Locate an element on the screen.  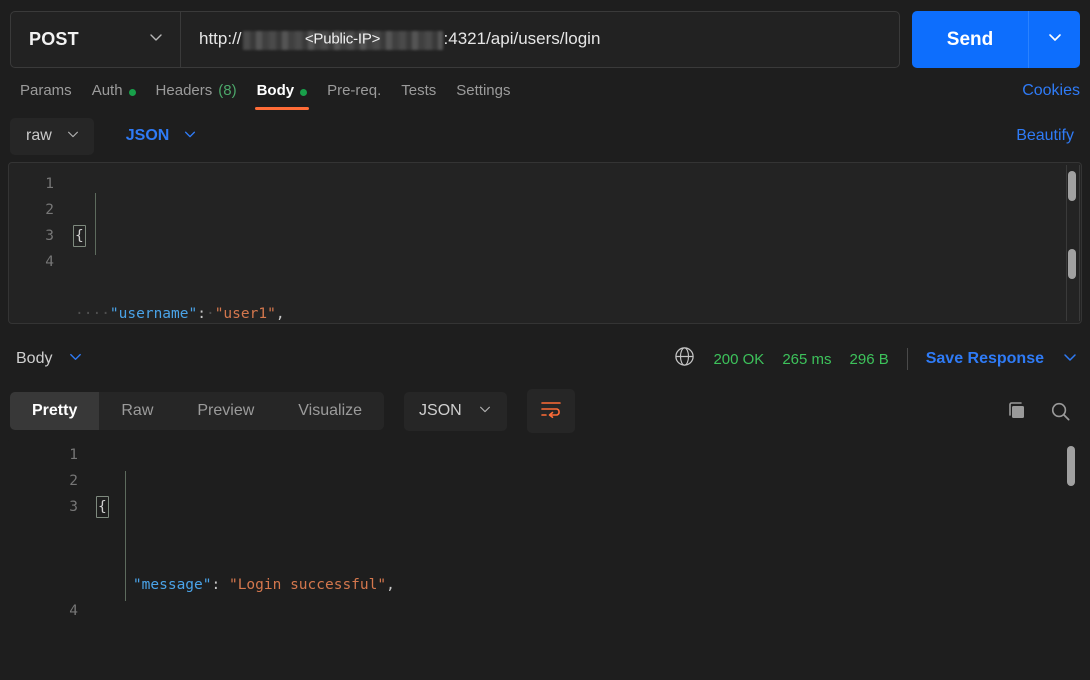
response-line-numbers: 1 2 3 4 is located at coordinates (52, 529).